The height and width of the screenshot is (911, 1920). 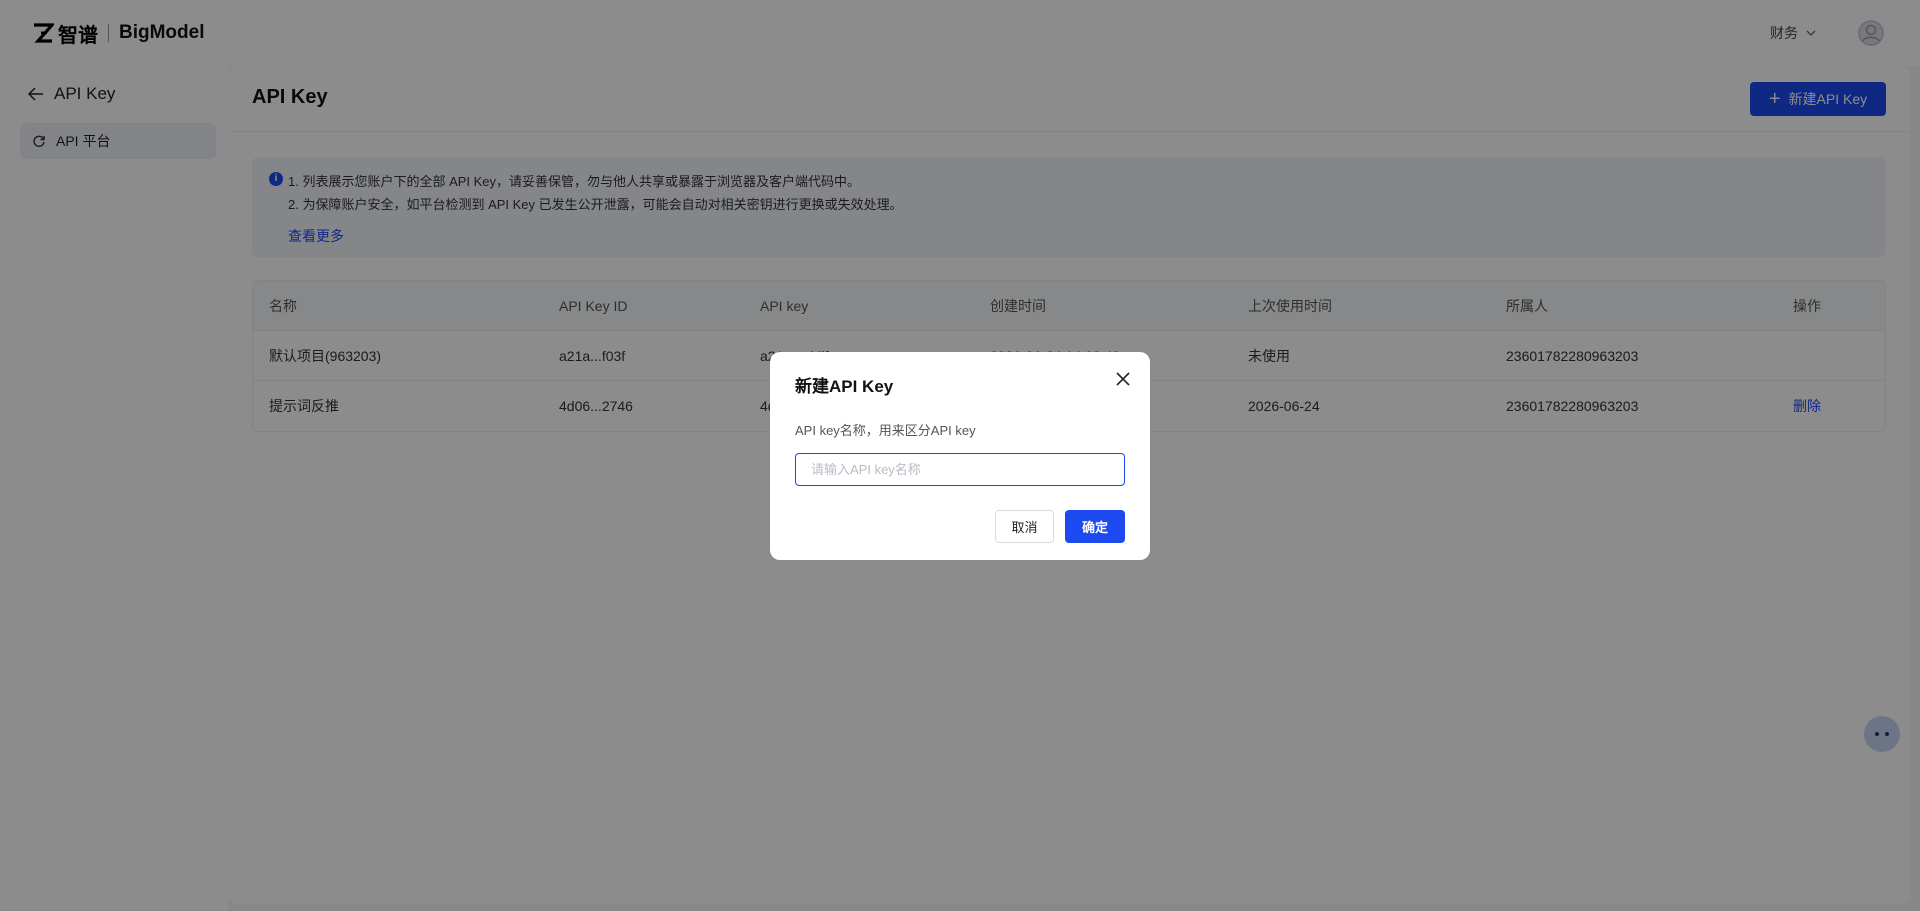 What do you see at coordinates (1024, 526) in the screenshot?
I see `cancel-button: 取消` at bounding box center [1024, 526].